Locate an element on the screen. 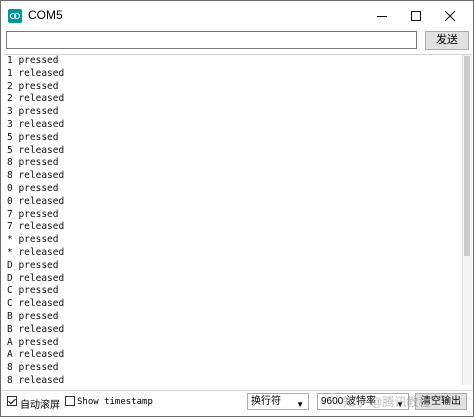  output-line: A pressed is located at coordinates (33, 342).